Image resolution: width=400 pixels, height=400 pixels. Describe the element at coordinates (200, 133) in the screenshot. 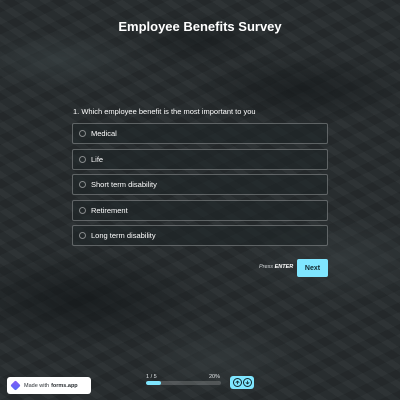

I see `option-medical: Medical` at that location.